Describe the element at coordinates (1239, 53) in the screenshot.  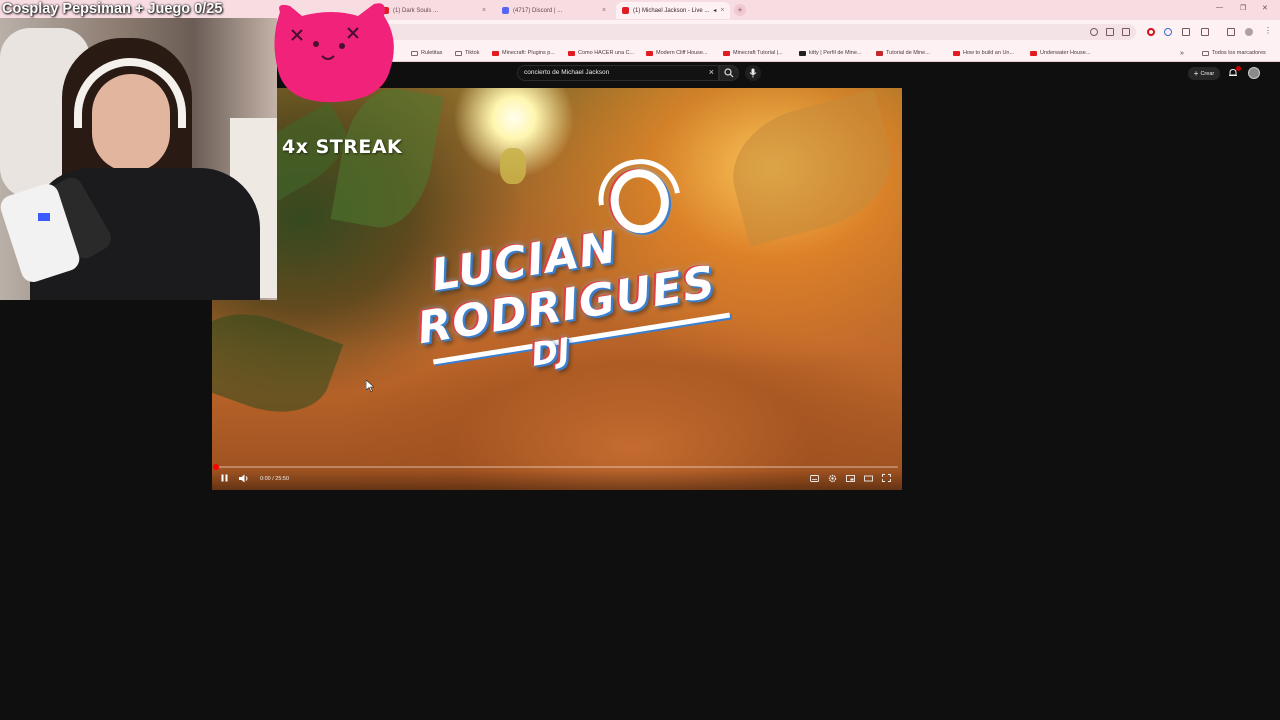
I see `all-bookmarks-label: Todos los marcadores` at that location.